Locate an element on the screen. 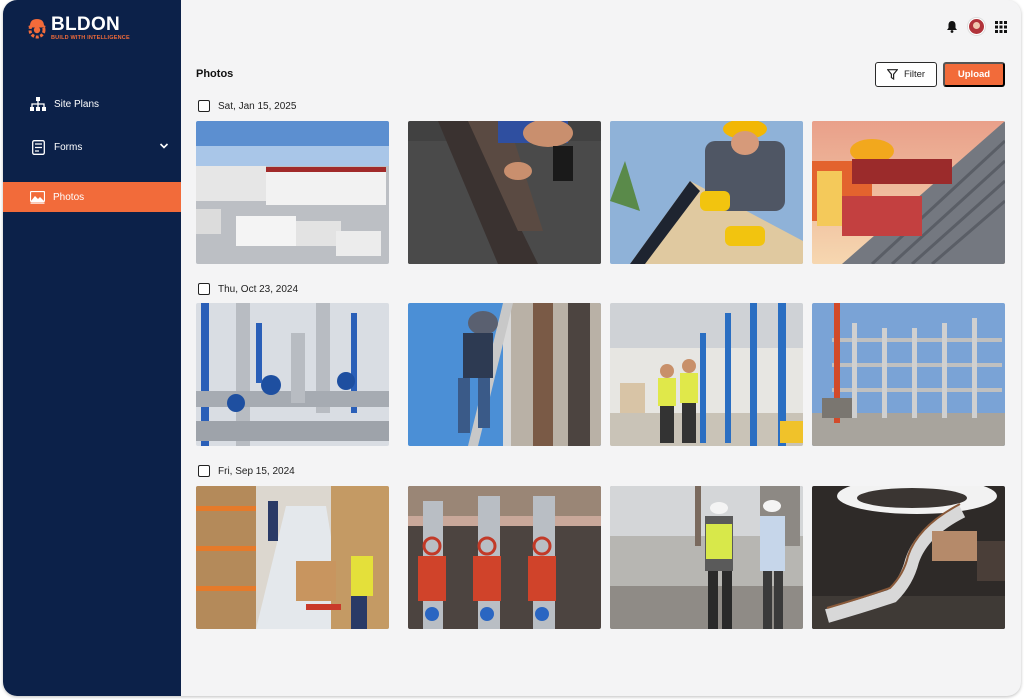  photo-thumbnail-warehouse-inspection is located at coordinates (706, 374).